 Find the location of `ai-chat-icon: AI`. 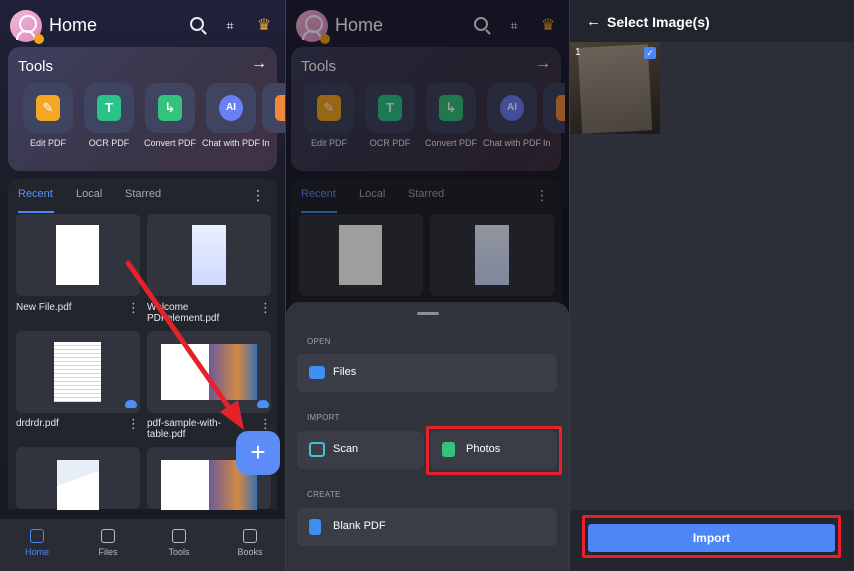

ai-chat-icon: AI is located at coordinates (231, 108).